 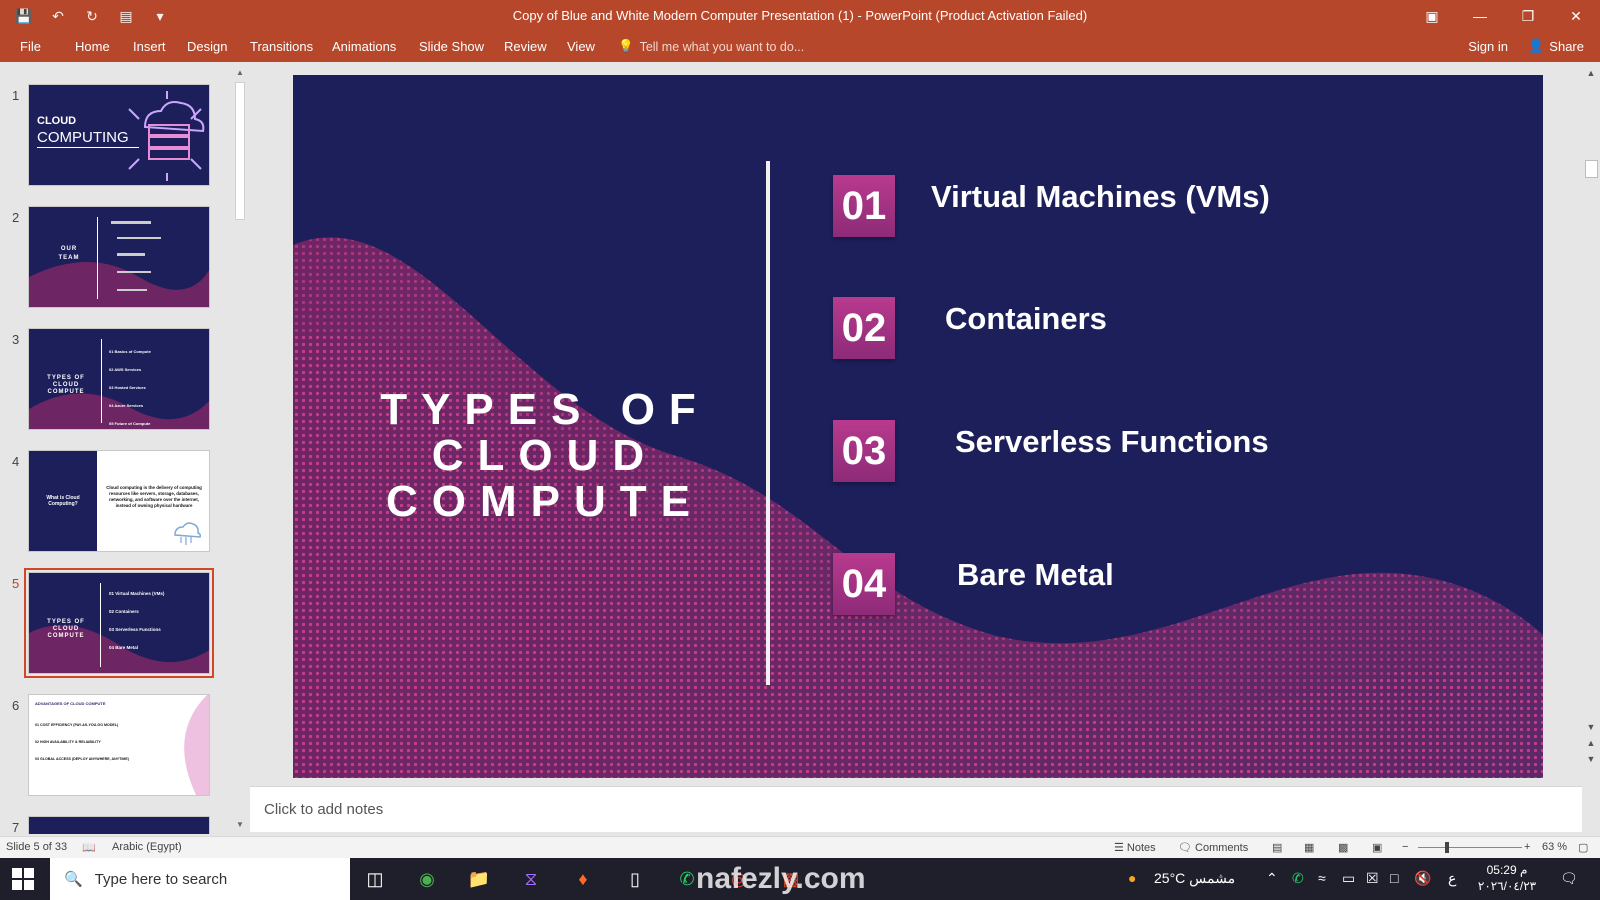 I want to click on item-number-badge: 01, so click(x=864, y=206).